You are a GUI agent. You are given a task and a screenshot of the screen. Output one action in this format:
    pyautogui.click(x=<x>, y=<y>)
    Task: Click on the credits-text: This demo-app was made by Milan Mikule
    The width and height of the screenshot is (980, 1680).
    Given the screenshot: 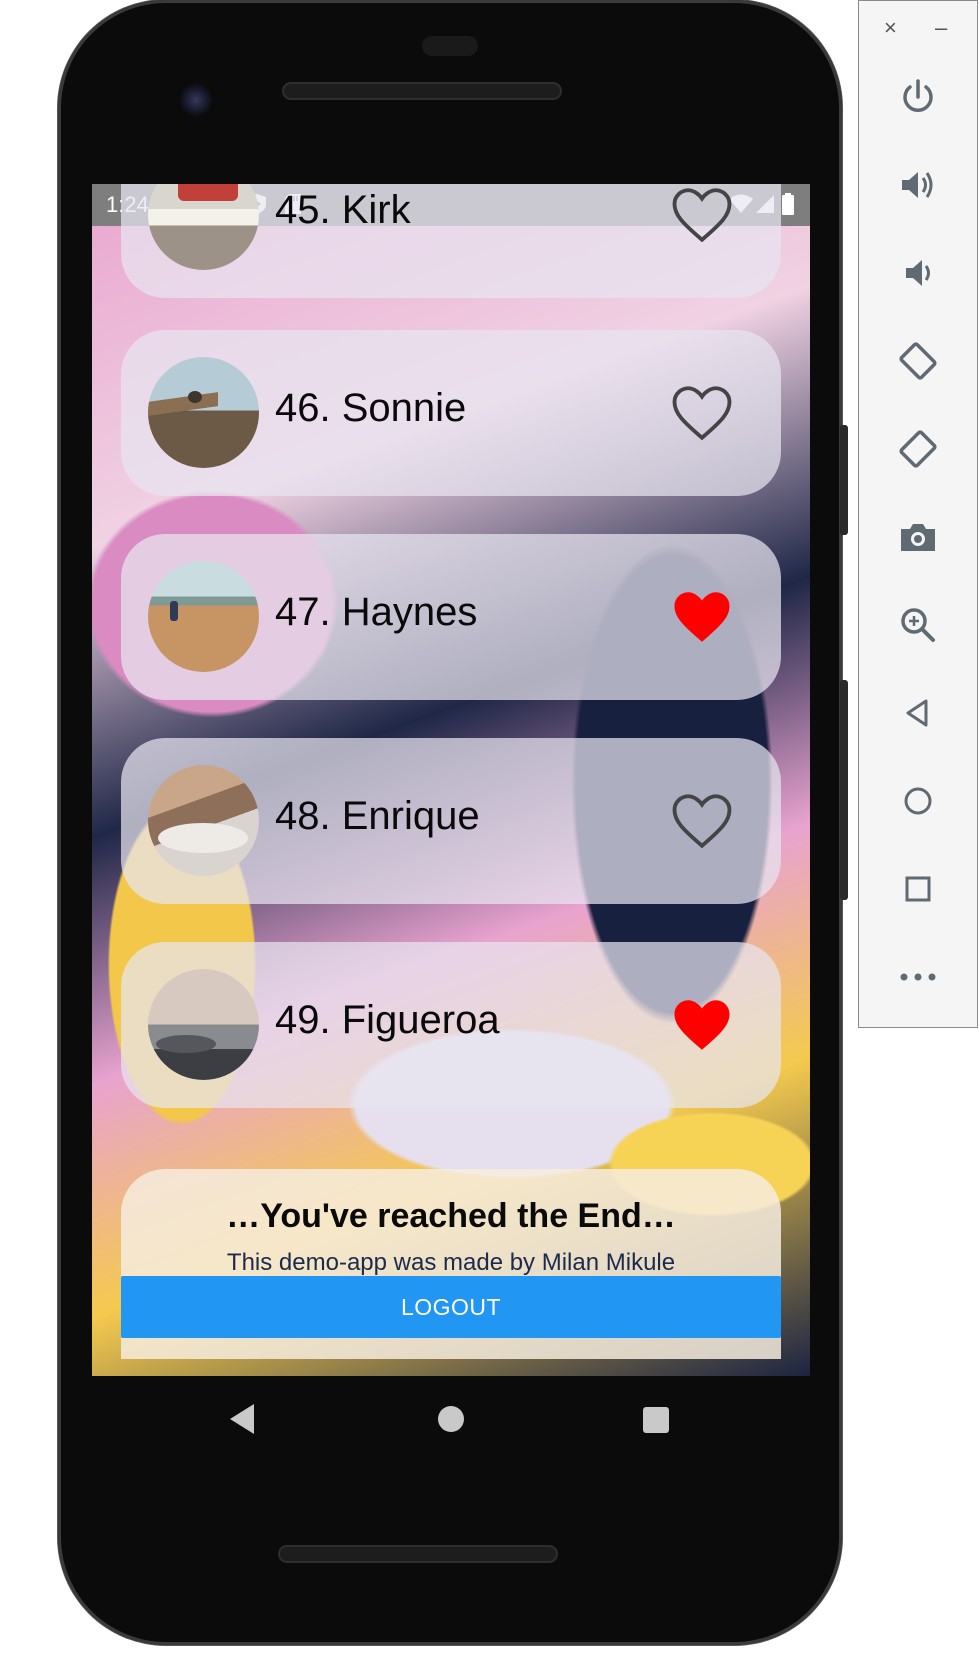 What is the action you would take?
    pyautogui.click(x=451, y=1262)
    